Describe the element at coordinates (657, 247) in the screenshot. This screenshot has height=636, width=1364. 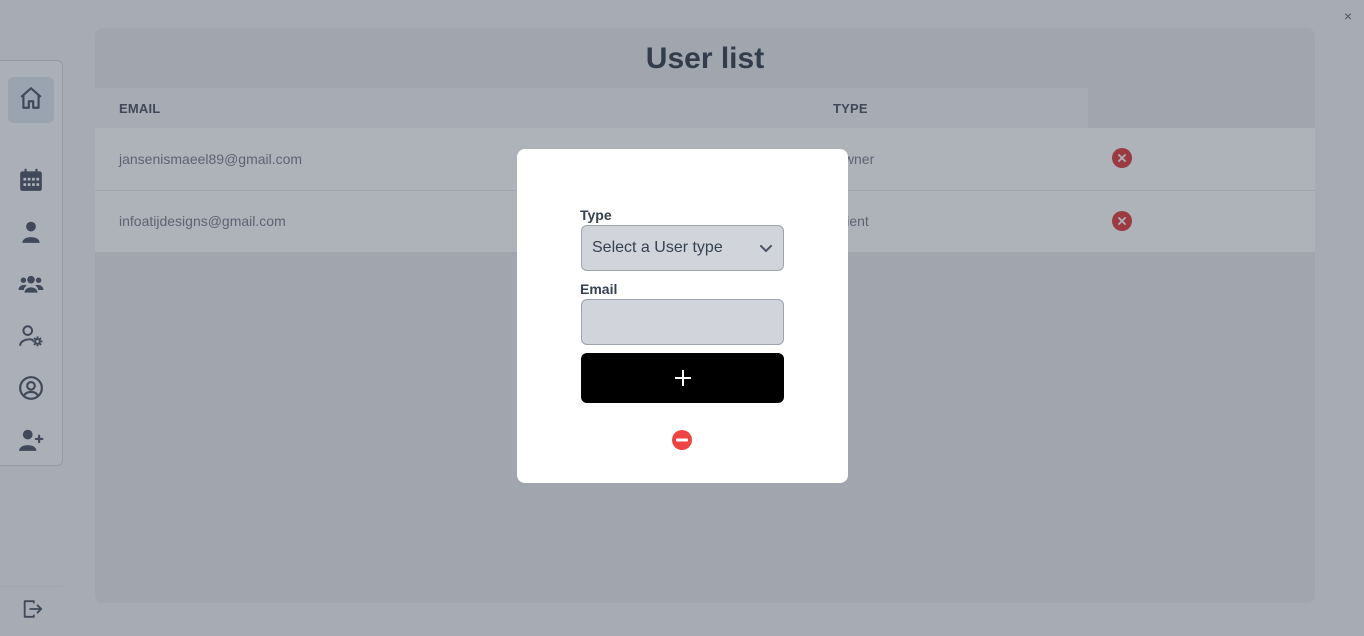
I see `user-type-select-value: Select a User type` at that location.